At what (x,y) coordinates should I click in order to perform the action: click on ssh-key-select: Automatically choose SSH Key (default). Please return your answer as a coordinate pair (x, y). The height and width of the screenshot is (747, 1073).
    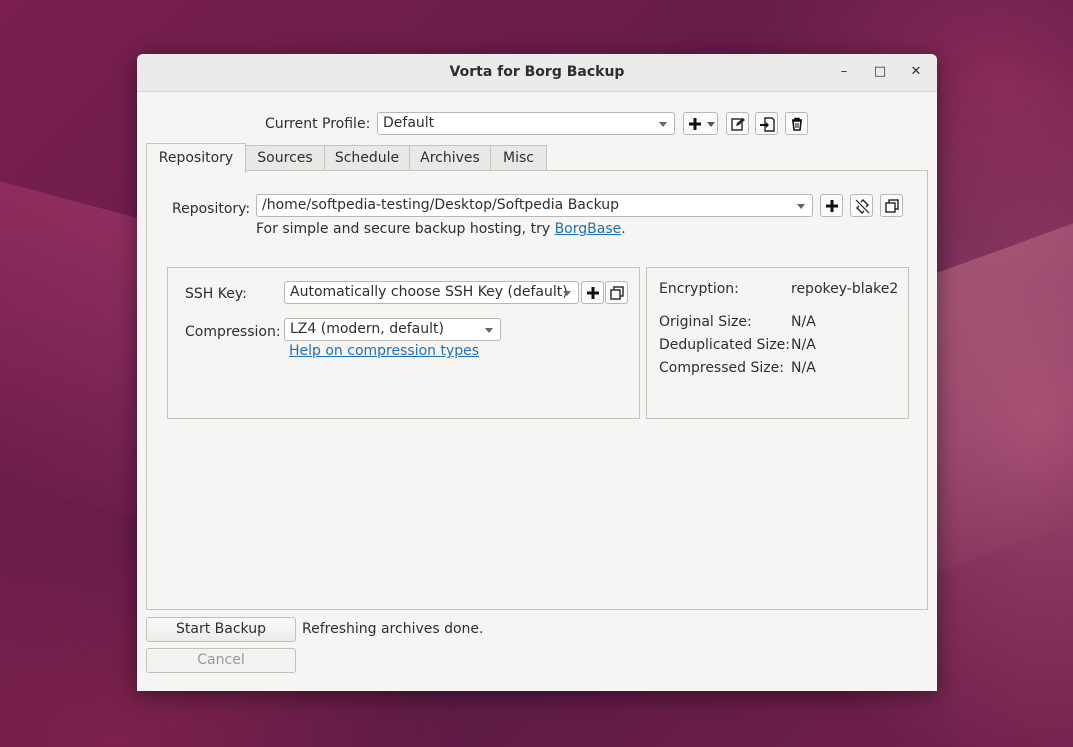
    Looking at the image, I should click on (431, 292).